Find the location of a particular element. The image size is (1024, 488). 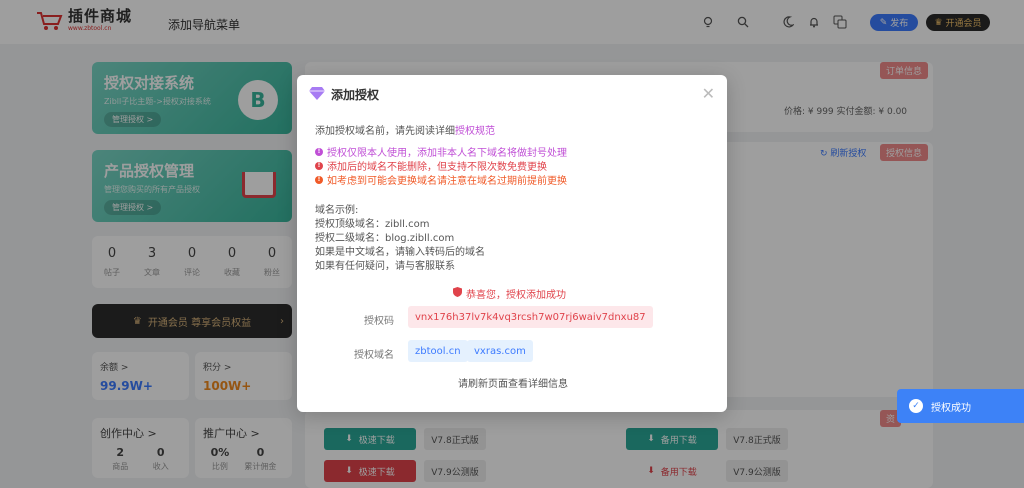

modal-title: 添加授权 is located at coordinates (344, 94).